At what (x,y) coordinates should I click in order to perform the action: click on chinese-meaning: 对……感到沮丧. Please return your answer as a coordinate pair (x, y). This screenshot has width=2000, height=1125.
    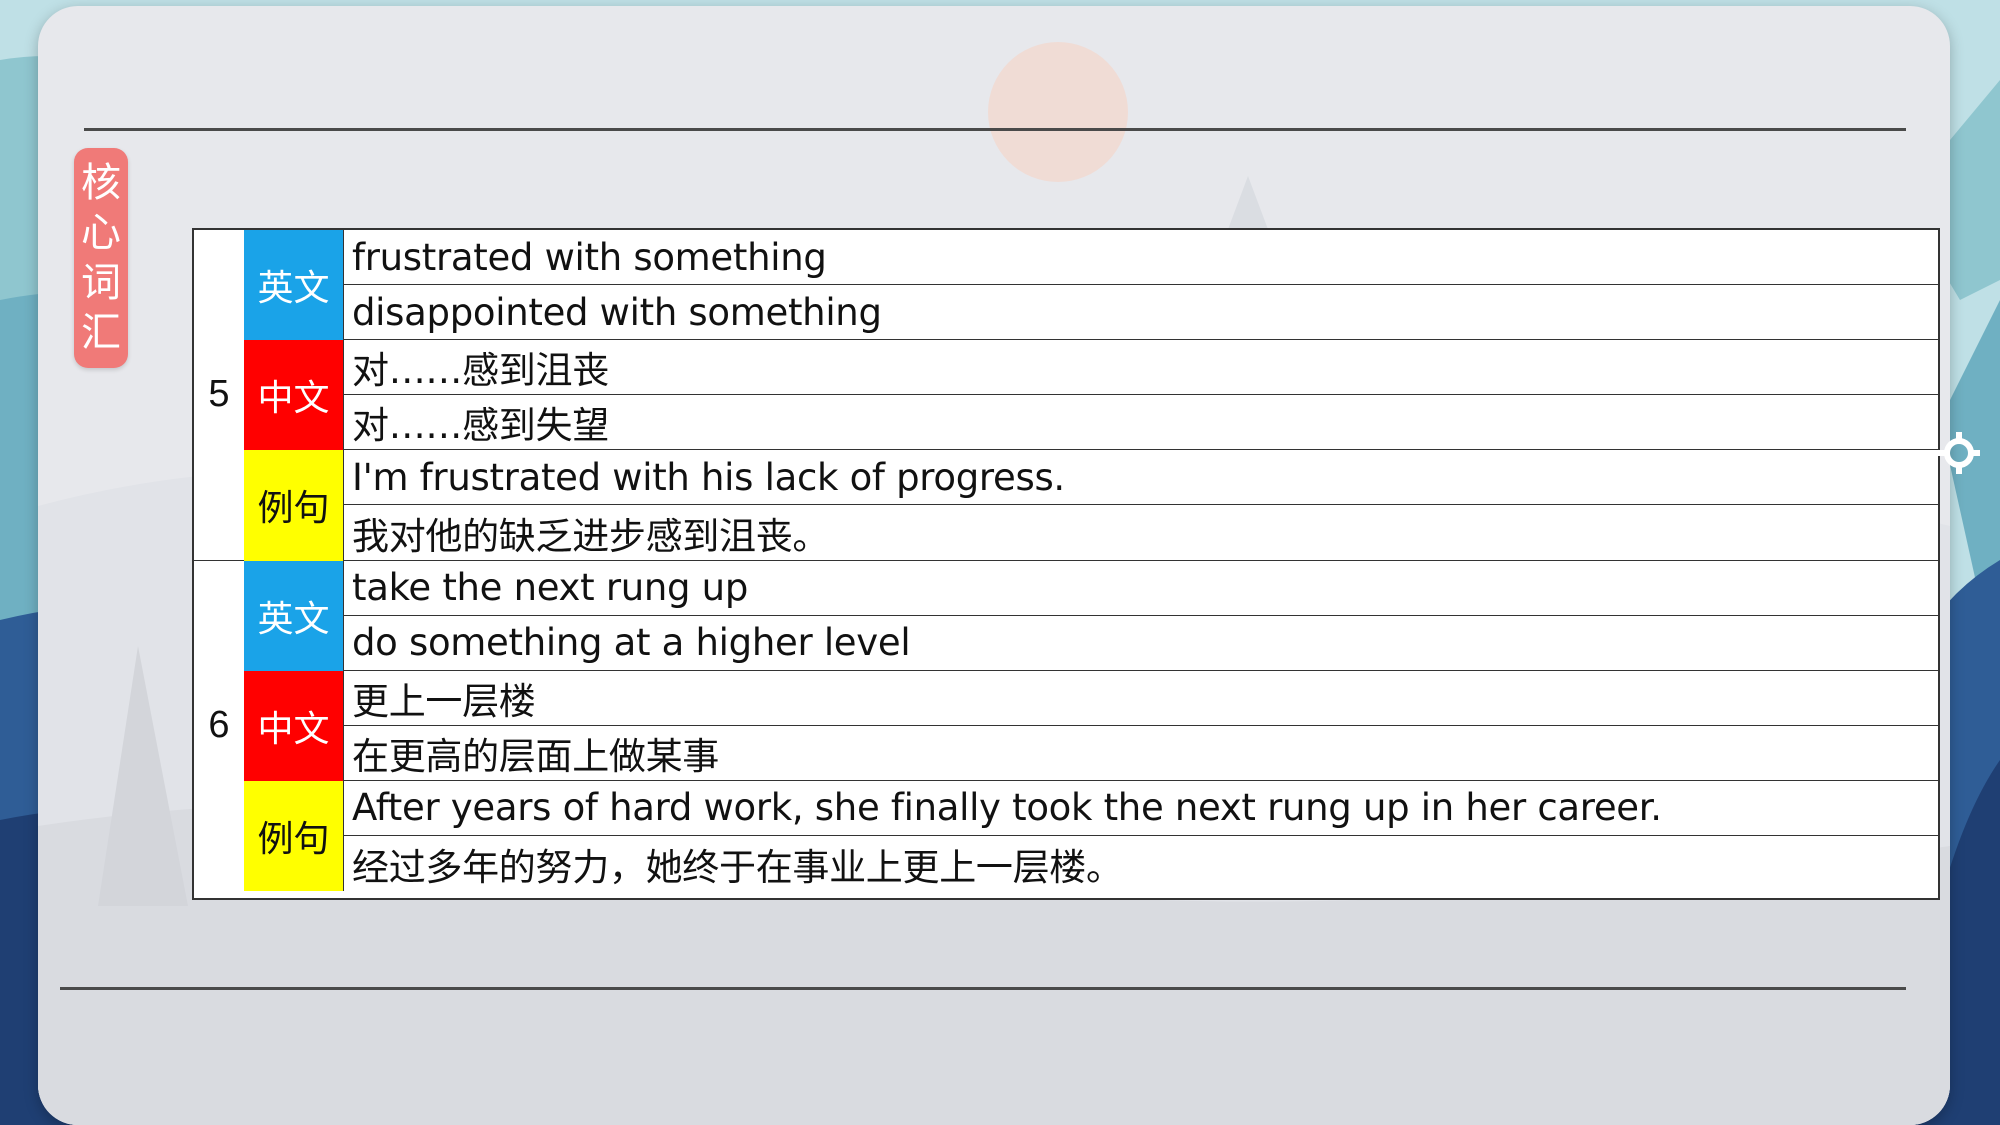
    Looking at the image, I should click on (1141, 368).